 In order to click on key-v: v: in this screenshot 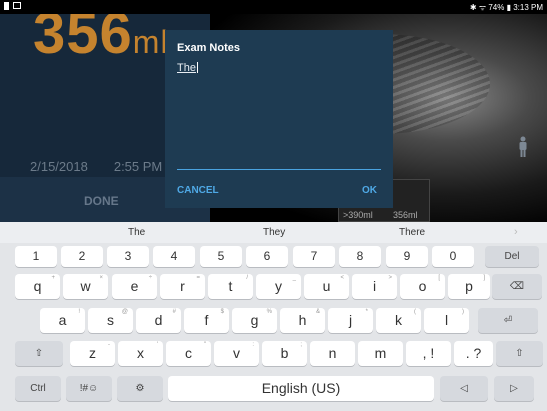, I will do `click(236, 353)`.